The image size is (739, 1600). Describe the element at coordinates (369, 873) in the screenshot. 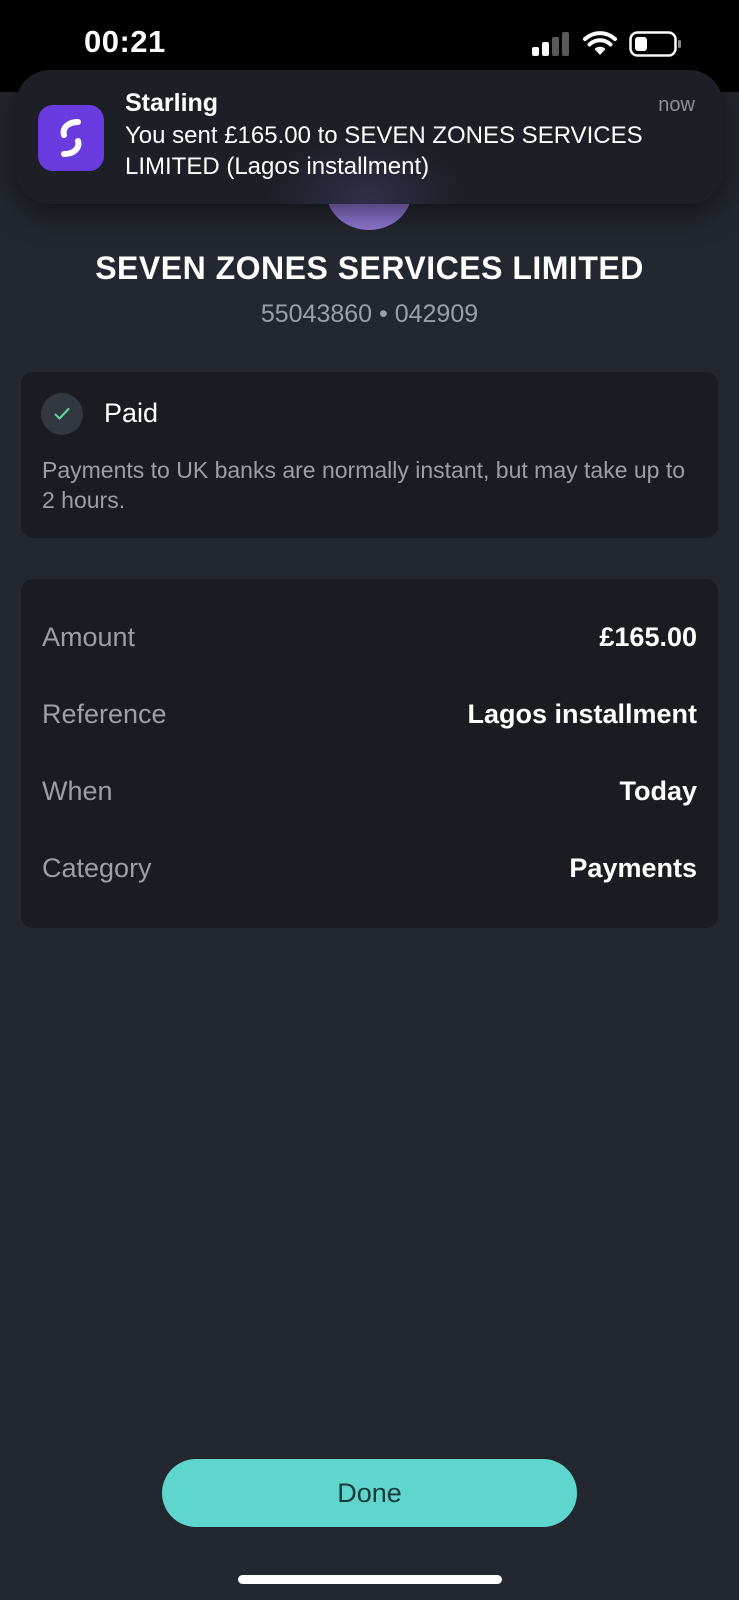

I see `detail-row-category: Category Payments` at that location.